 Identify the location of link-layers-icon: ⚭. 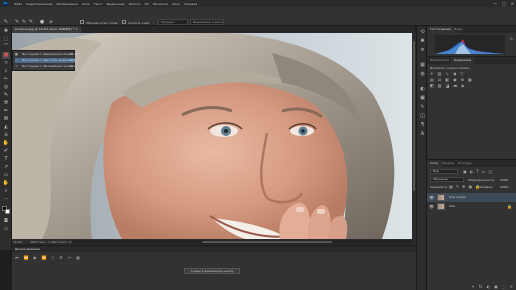
(472, 286).